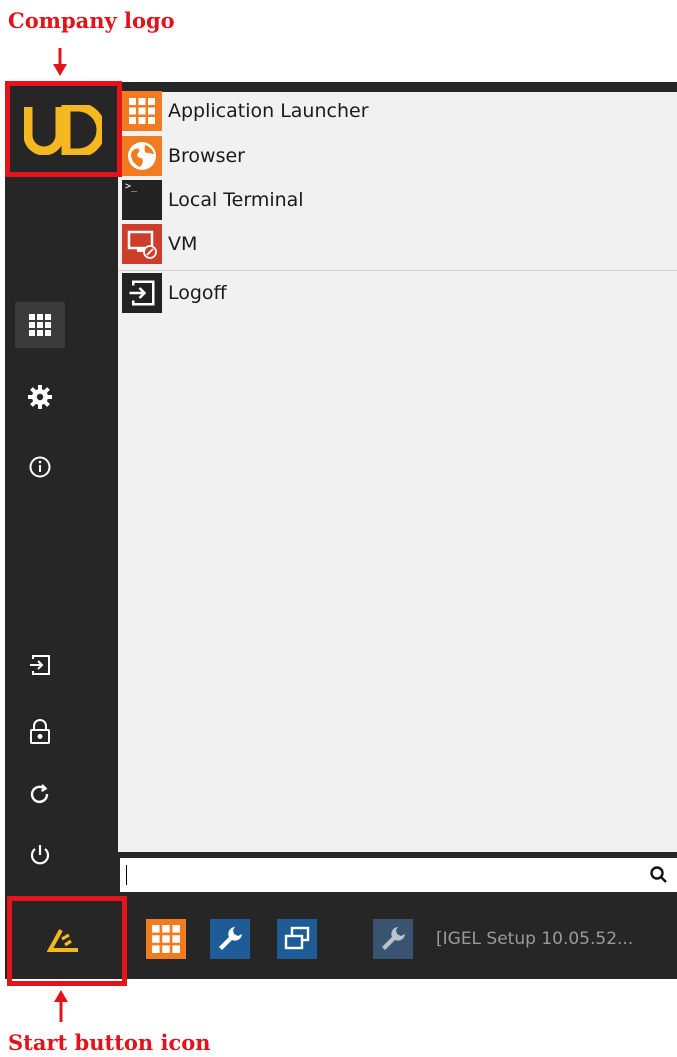 This screenshot has height=1057, width=677. I want to click on settings-button, so click(40, 397).